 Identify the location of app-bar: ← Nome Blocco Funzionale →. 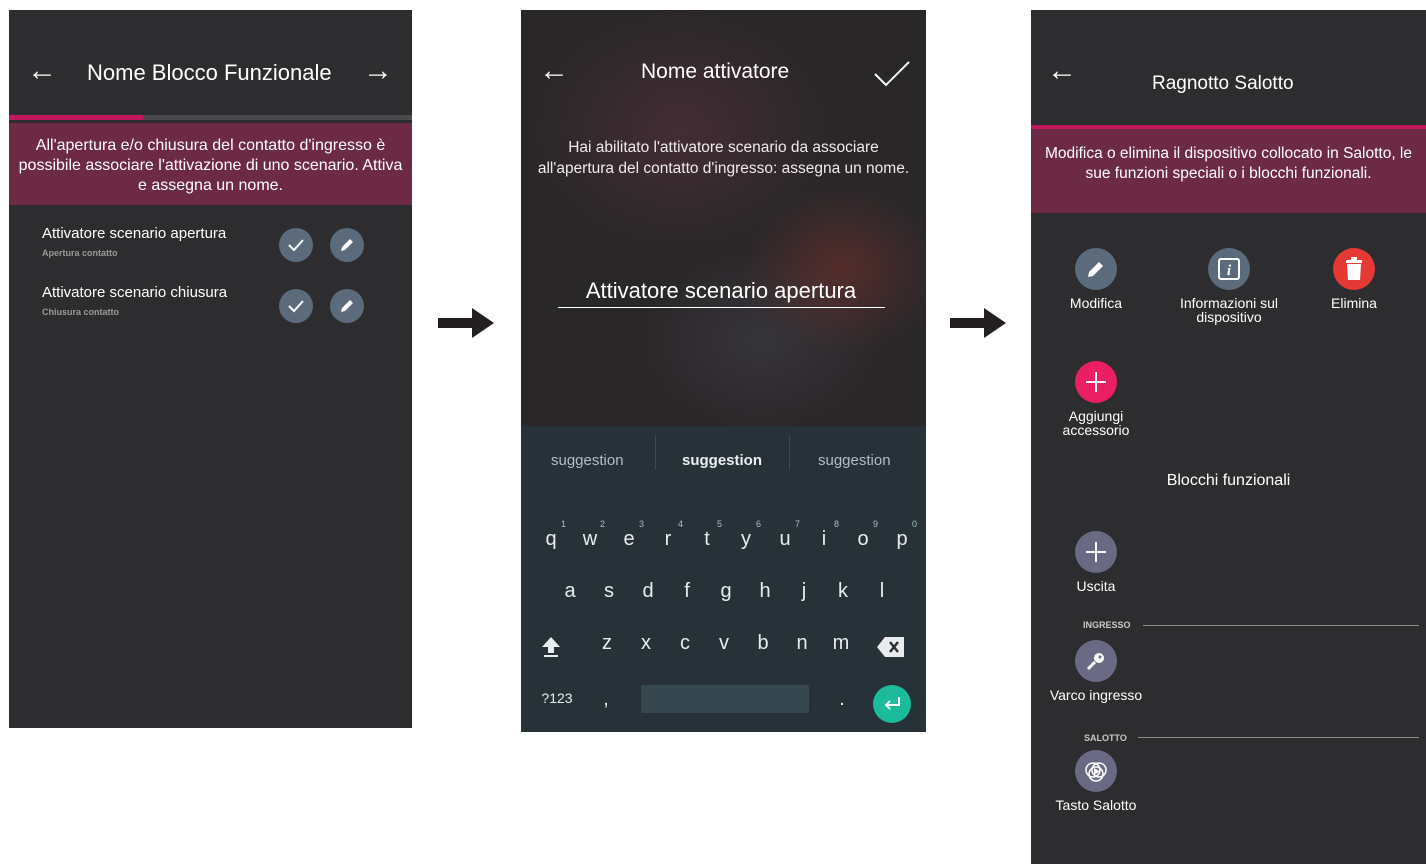
(210, 65).